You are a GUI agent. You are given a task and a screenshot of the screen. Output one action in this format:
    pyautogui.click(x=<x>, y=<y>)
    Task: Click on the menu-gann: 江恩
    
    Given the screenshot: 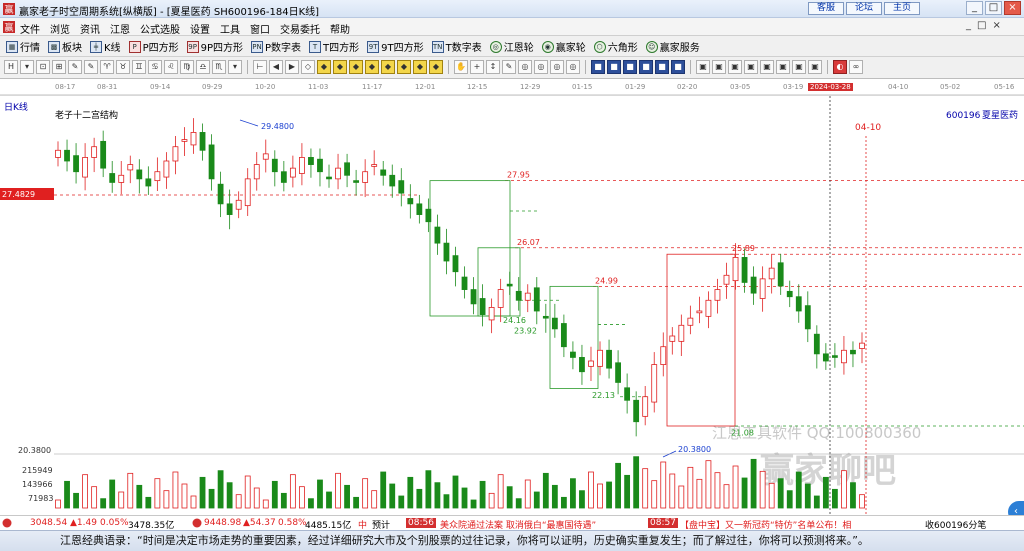 What is the action you would take?
    pyautogui.click(x=120, y=28)
    